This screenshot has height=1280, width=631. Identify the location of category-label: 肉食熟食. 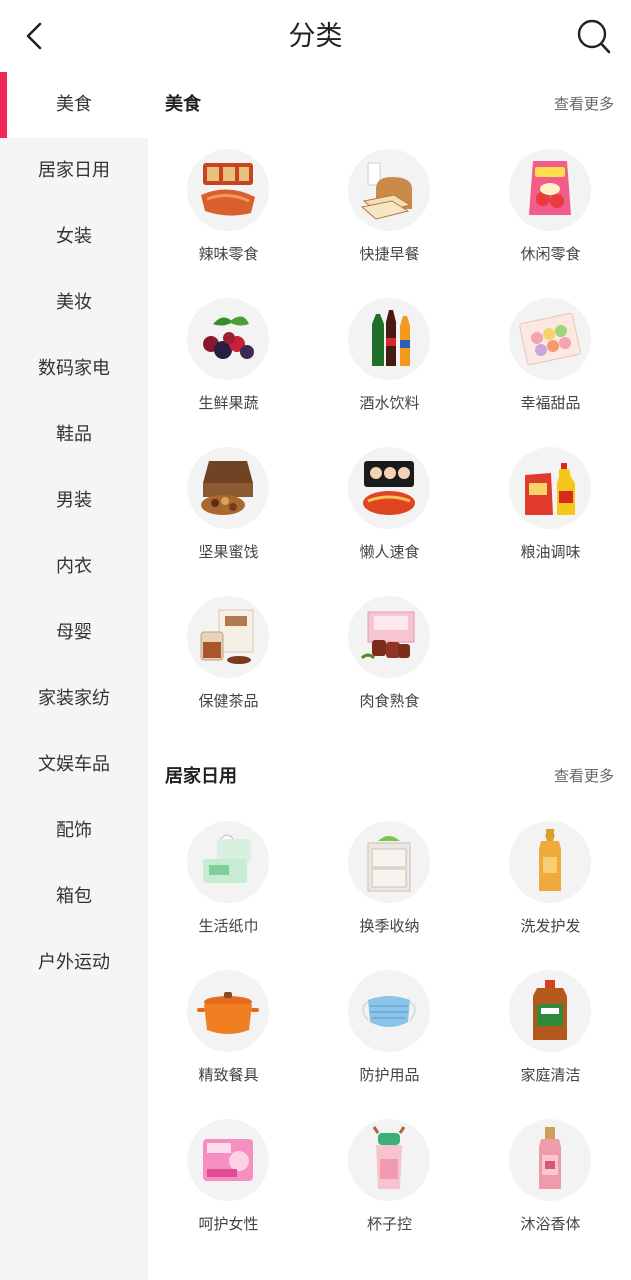
(389, 701).